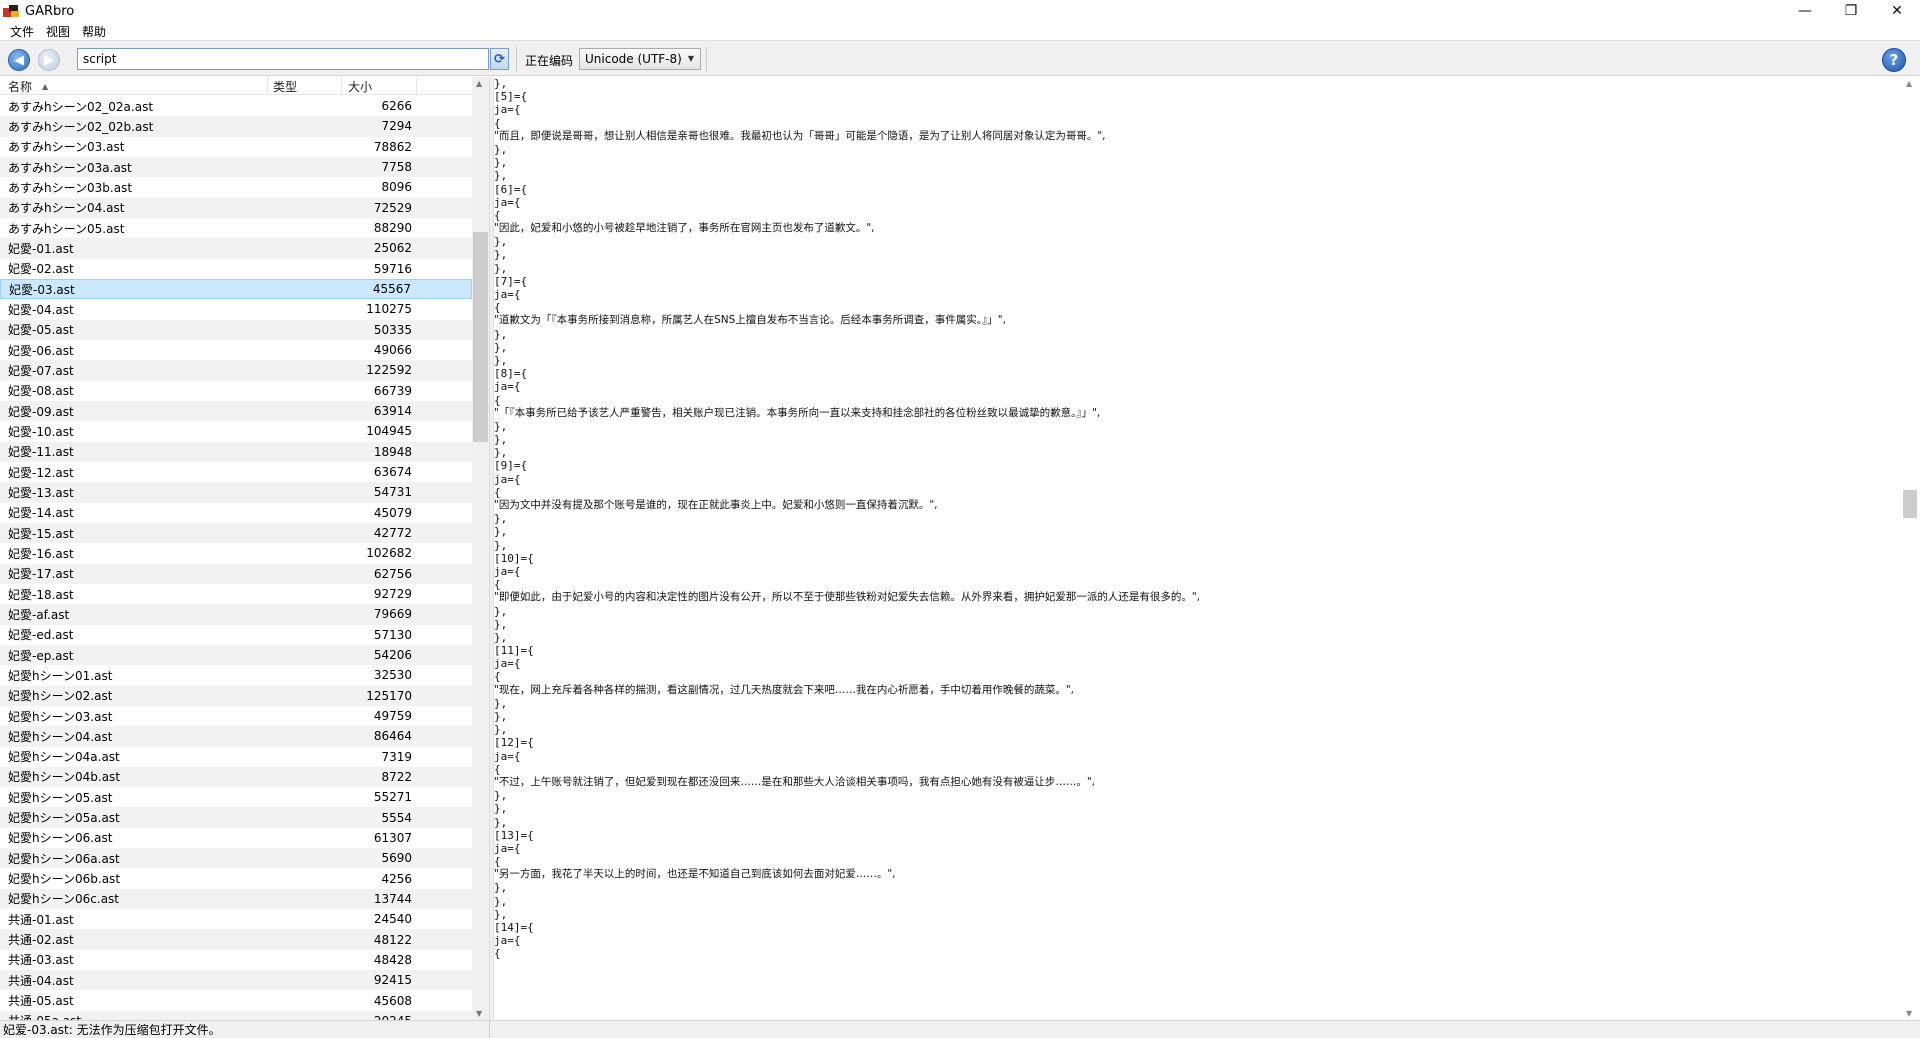  I want to click on file-row: 妃愛-07.ast 122592, so click(236, 370).